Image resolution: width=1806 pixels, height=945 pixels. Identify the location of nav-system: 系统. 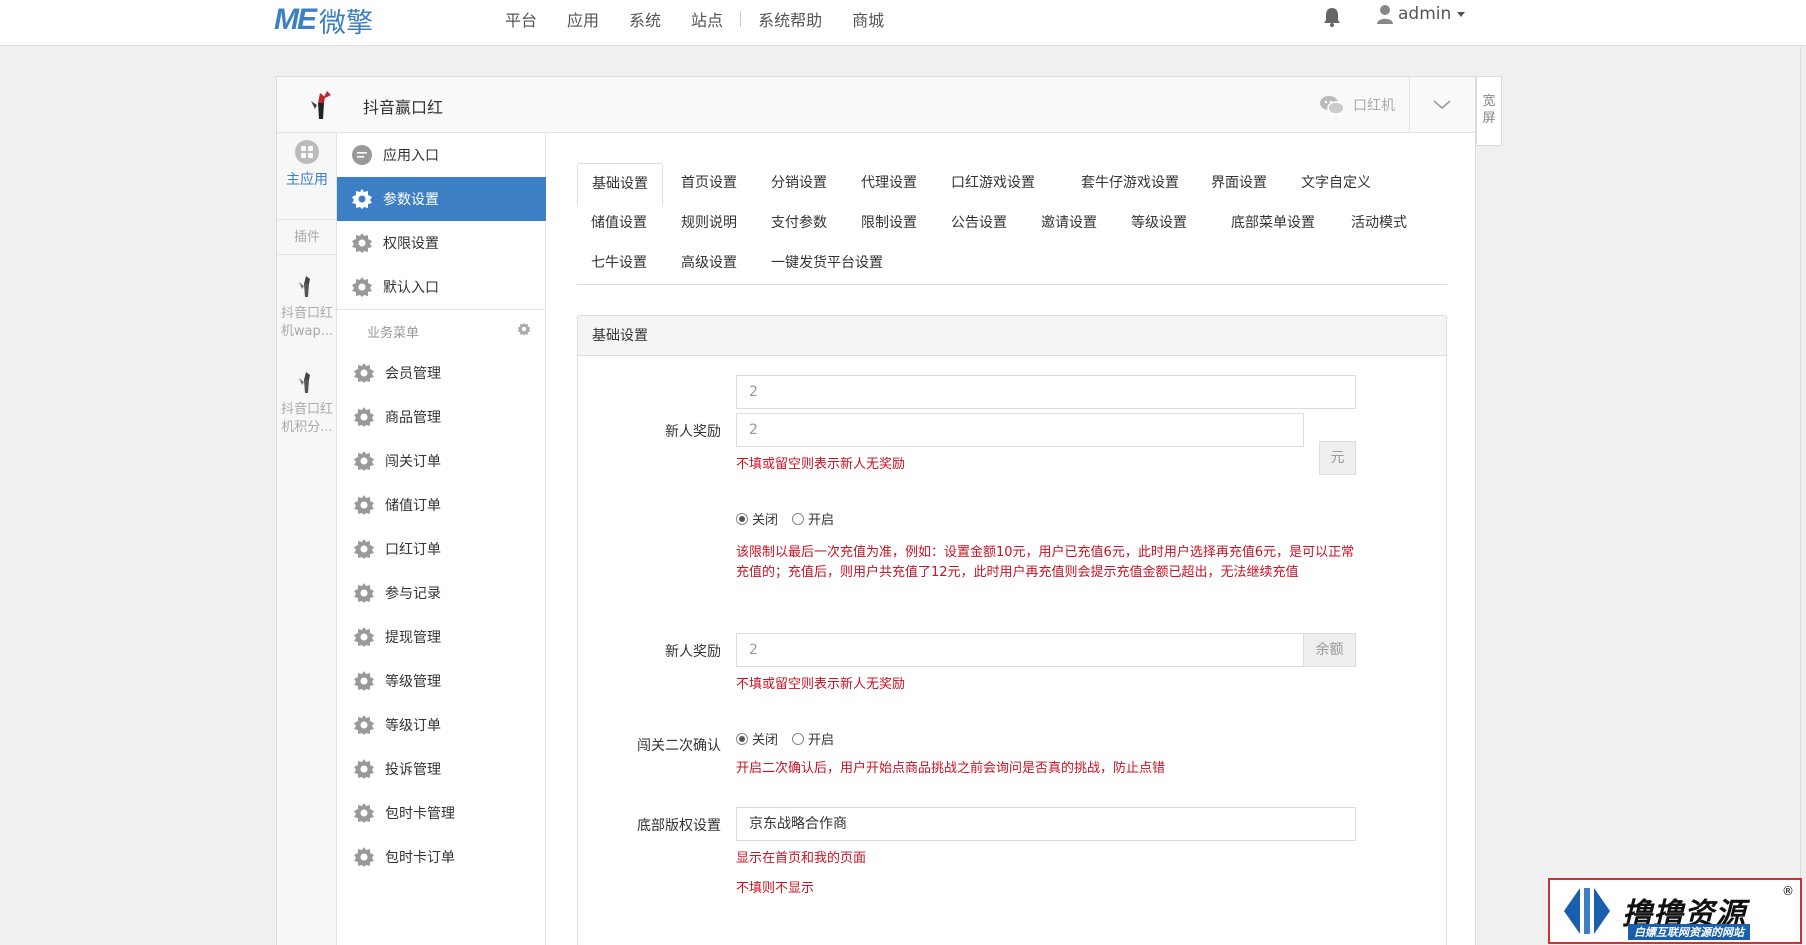
(645, 19).